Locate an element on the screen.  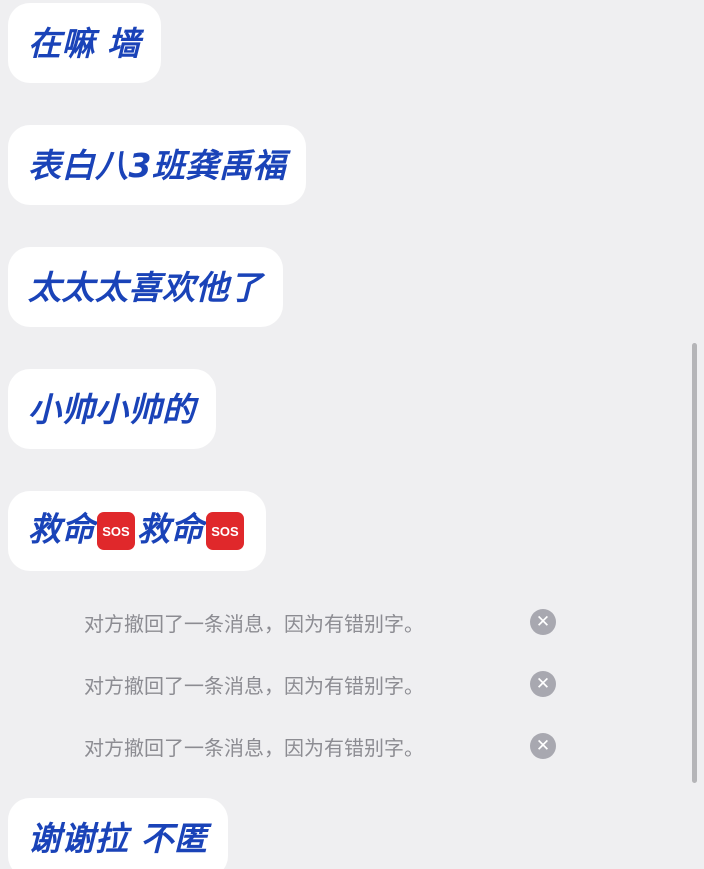
message-bubble: 表白八3班龚禹福 is located at coordinates (157, 165).